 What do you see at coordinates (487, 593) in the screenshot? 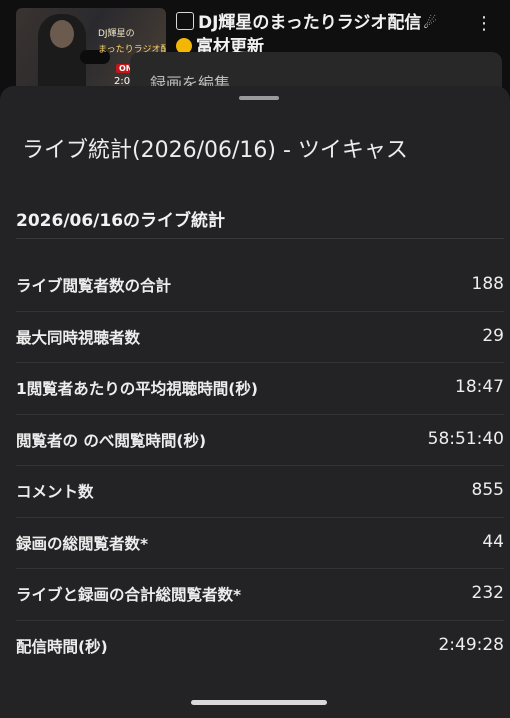
I see `stat-value: 232` at bounding box center [487, 593].